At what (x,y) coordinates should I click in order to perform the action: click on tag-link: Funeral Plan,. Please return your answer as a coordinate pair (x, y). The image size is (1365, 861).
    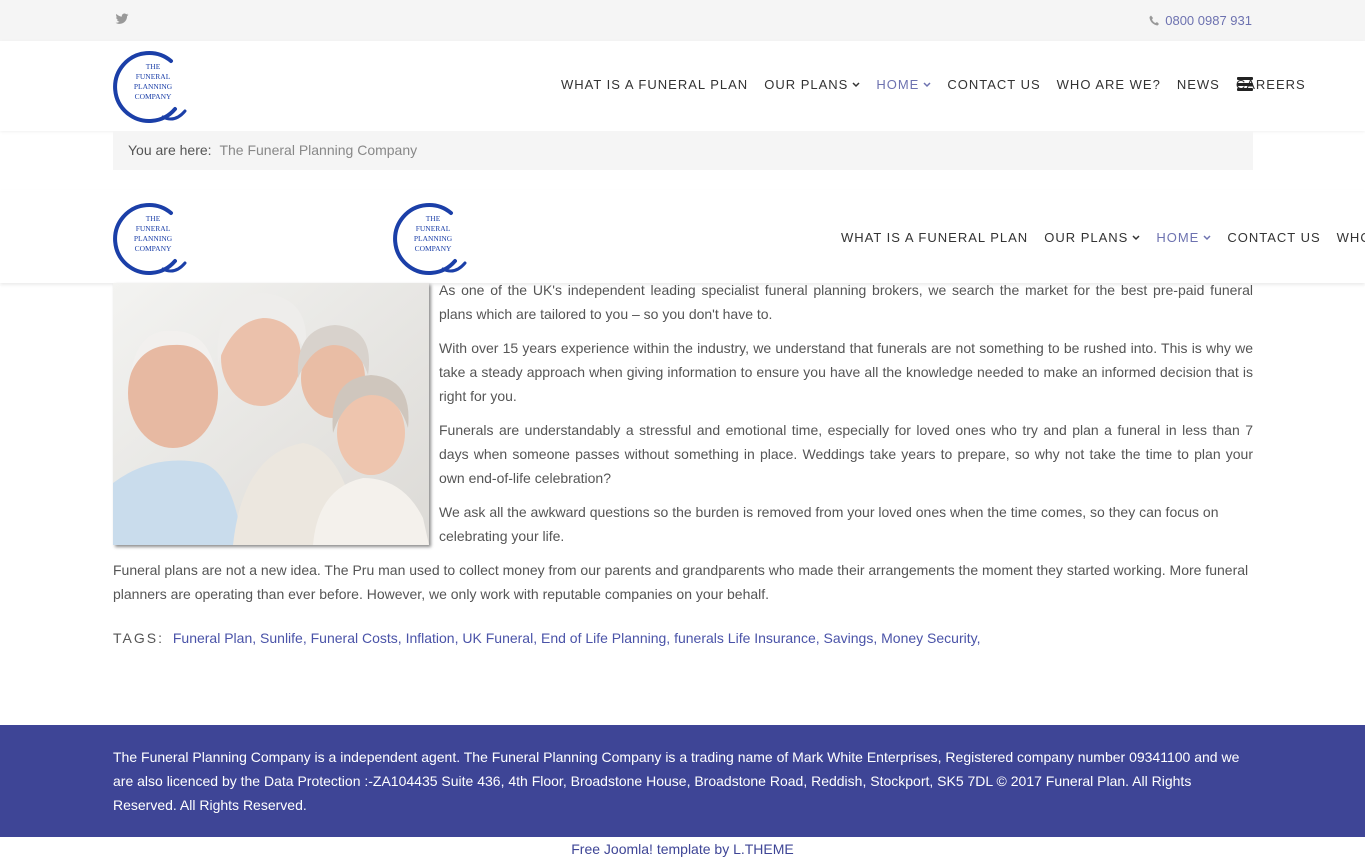
    Looking at the image, I should click on (214, 638).